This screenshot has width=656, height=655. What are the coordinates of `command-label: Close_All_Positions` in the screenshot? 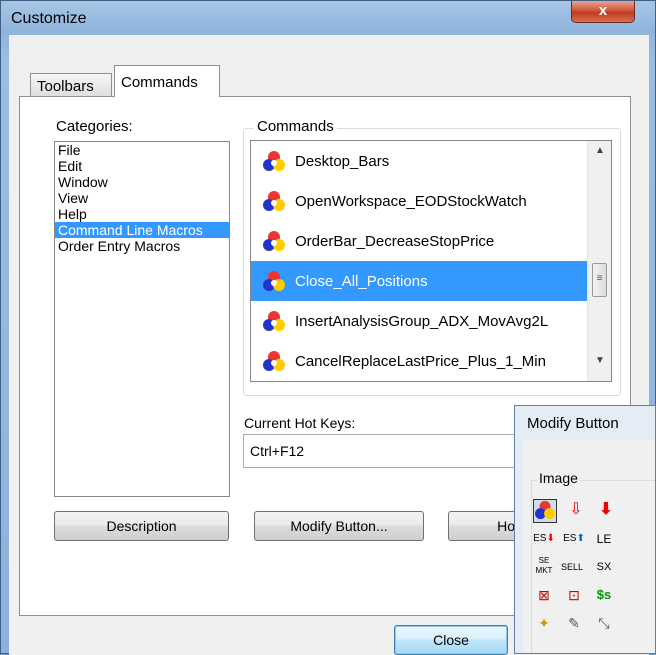 It's located at (361, 281).